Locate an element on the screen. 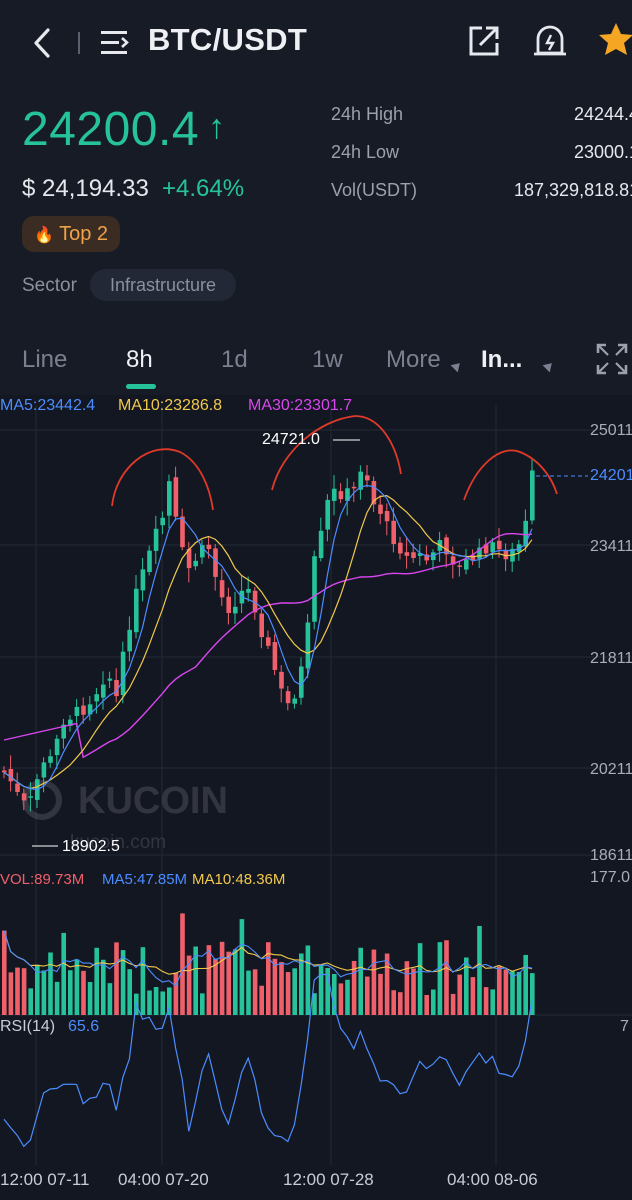 This screenshot has height=1200, width=632. watermark-text: KUCOIN is located at coordinates (153, 801).